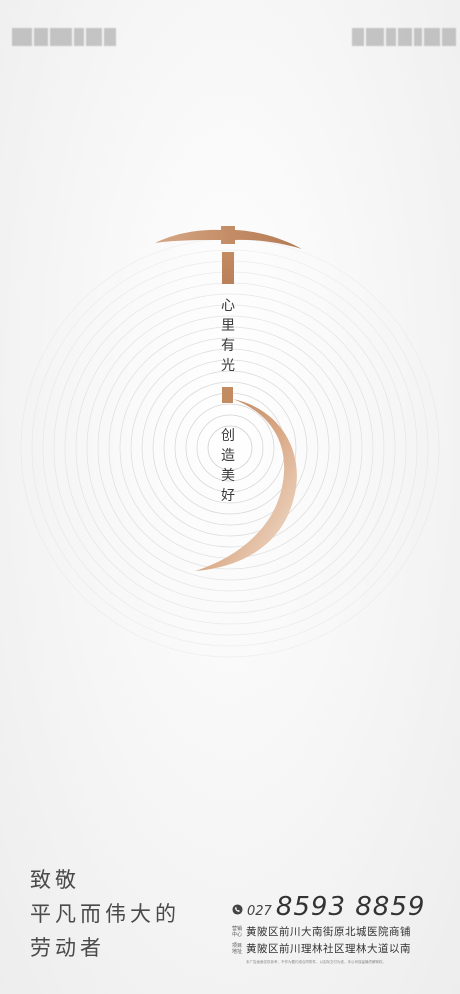  Describe the element at coordinates (237, 931) in the screenshot. I see `address-tag: 营销中心` at that location.